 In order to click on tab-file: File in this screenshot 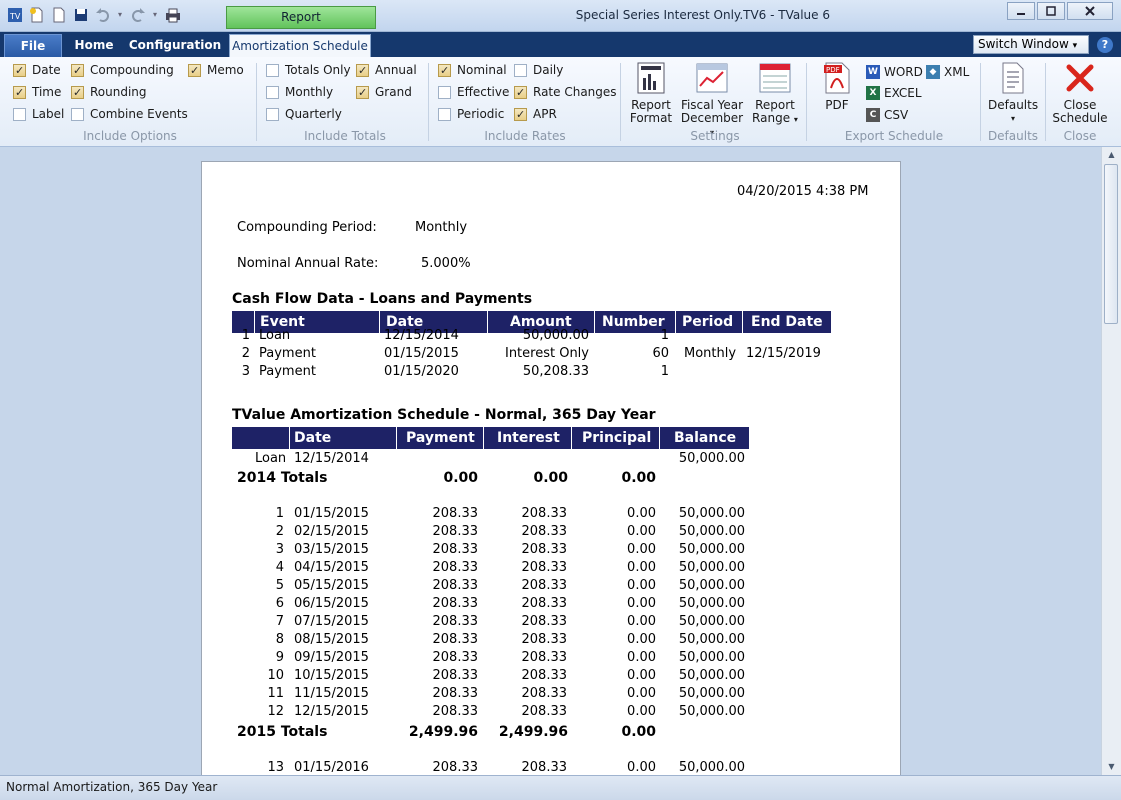, I will do `click(33, 45)`.